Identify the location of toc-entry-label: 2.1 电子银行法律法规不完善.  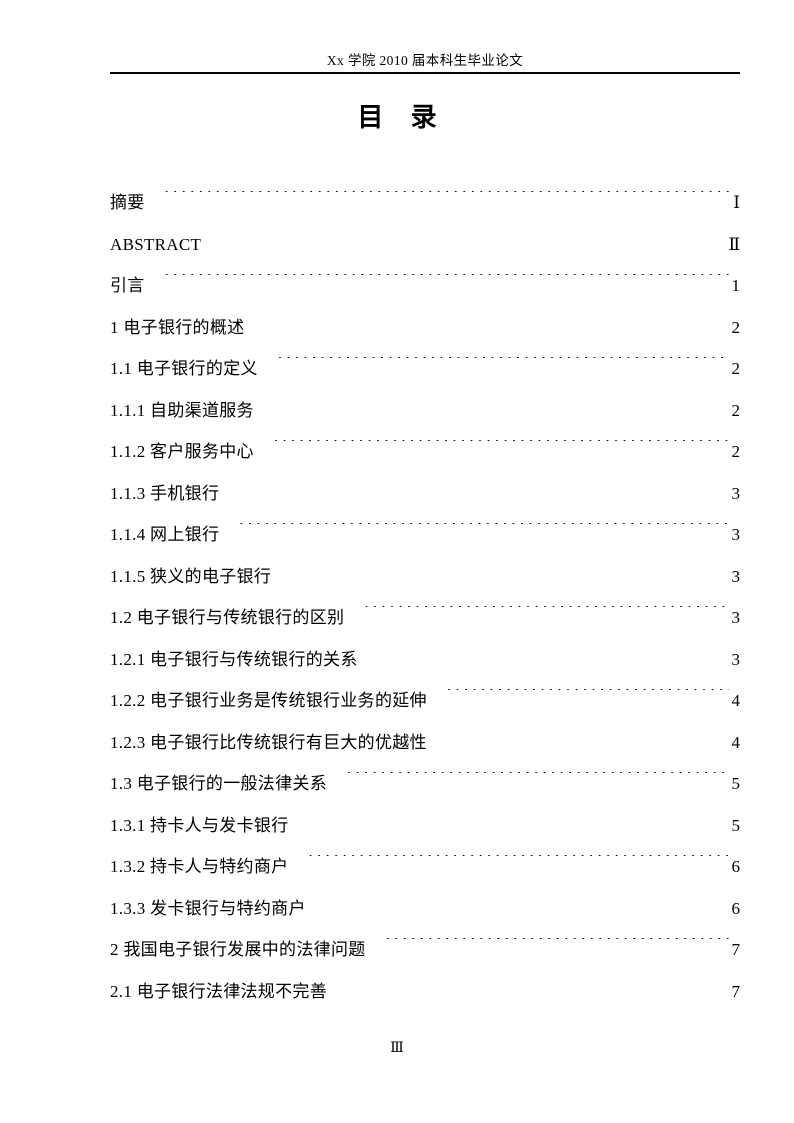
(218, 991).